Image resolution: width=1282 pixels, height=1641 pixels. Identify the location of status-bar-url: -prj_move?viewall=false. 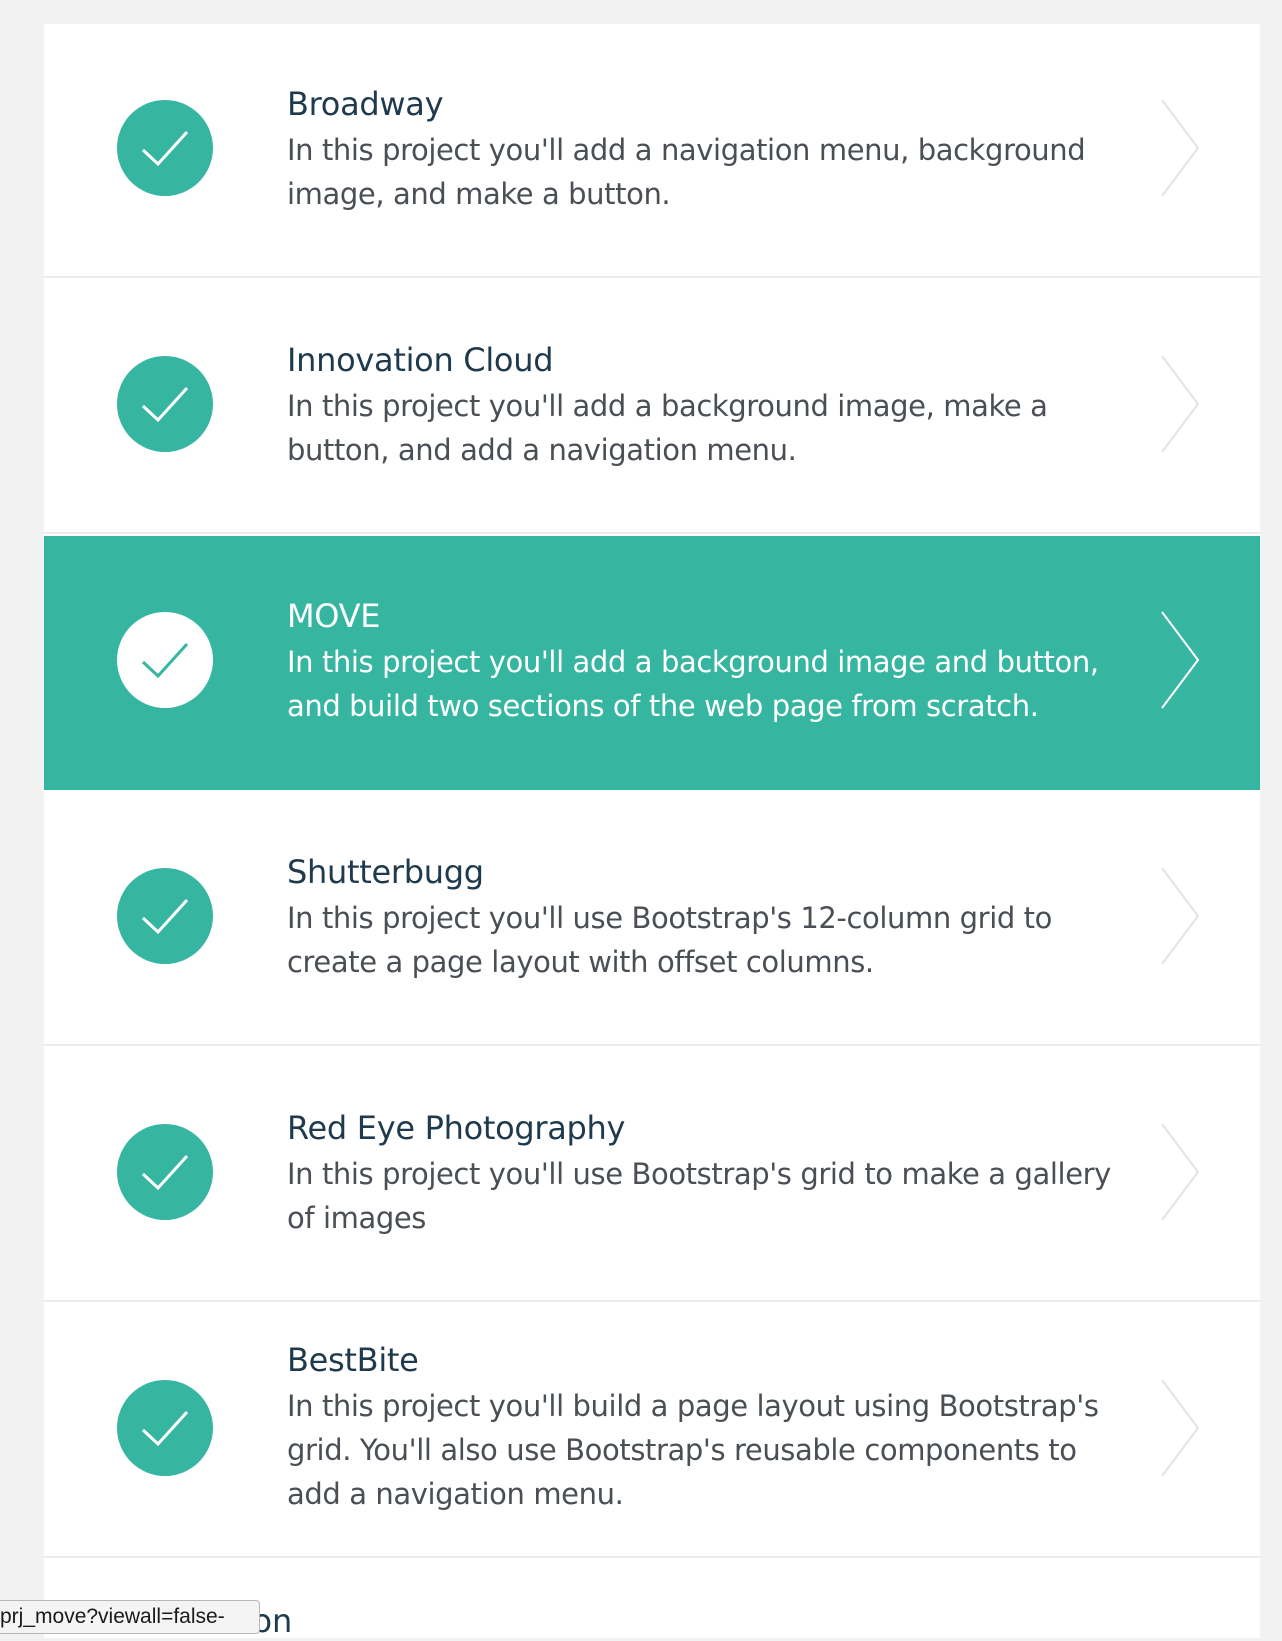
(130, 1617).